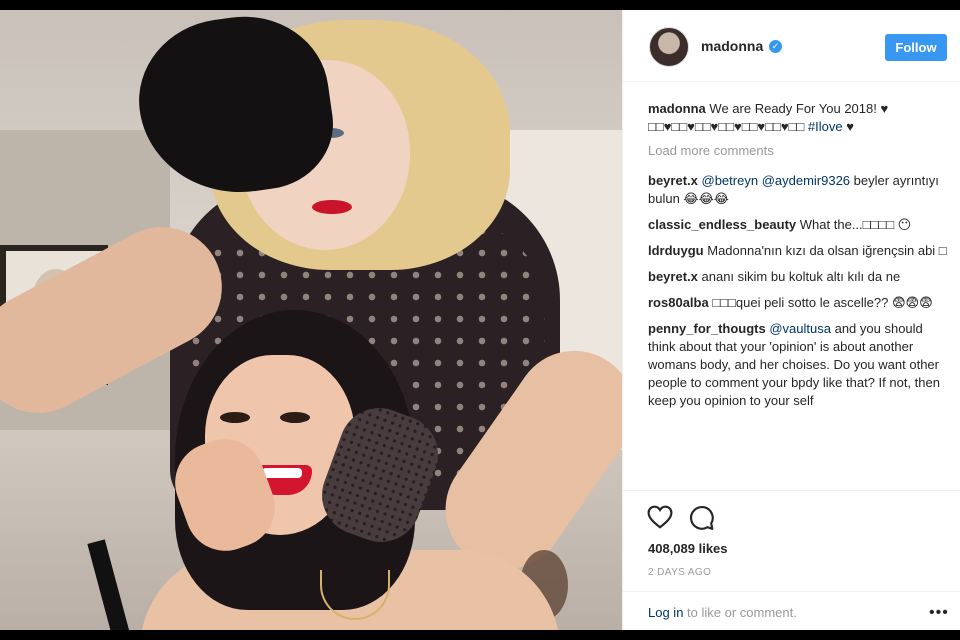  Describe the element at coordinates (798, 151) in the screenshot. I see `load-more-comments: Load more comments` at that location.